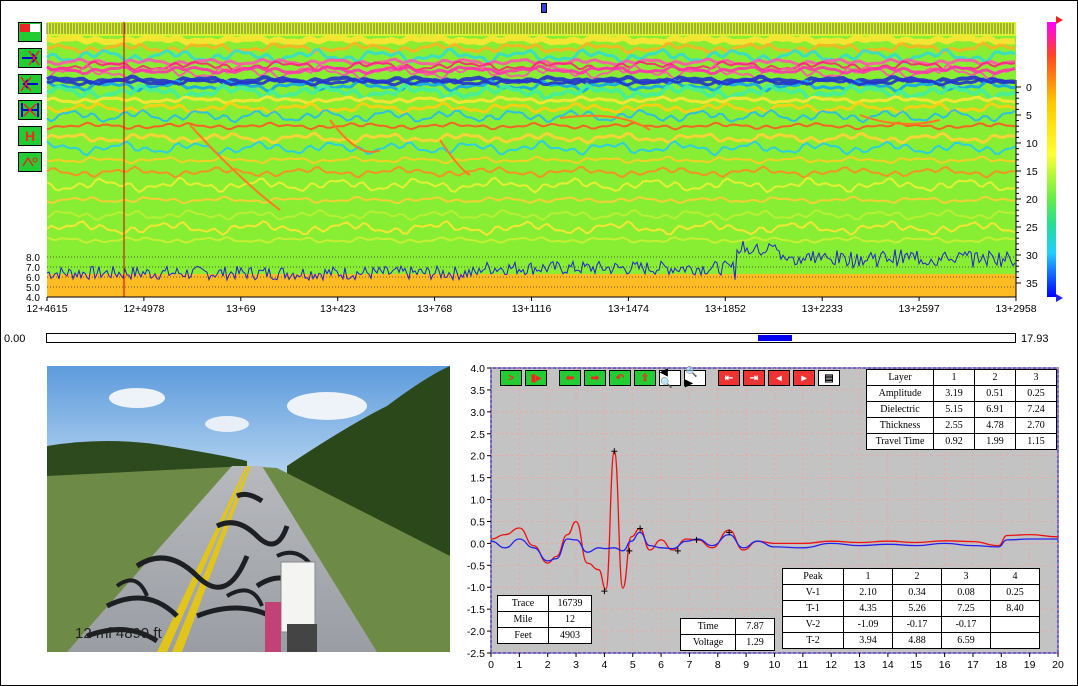 This screenshot has width=1078, height=686. I want to click on table-row: Dielectric 5.15 6.91 7.24, so click(961, 409).